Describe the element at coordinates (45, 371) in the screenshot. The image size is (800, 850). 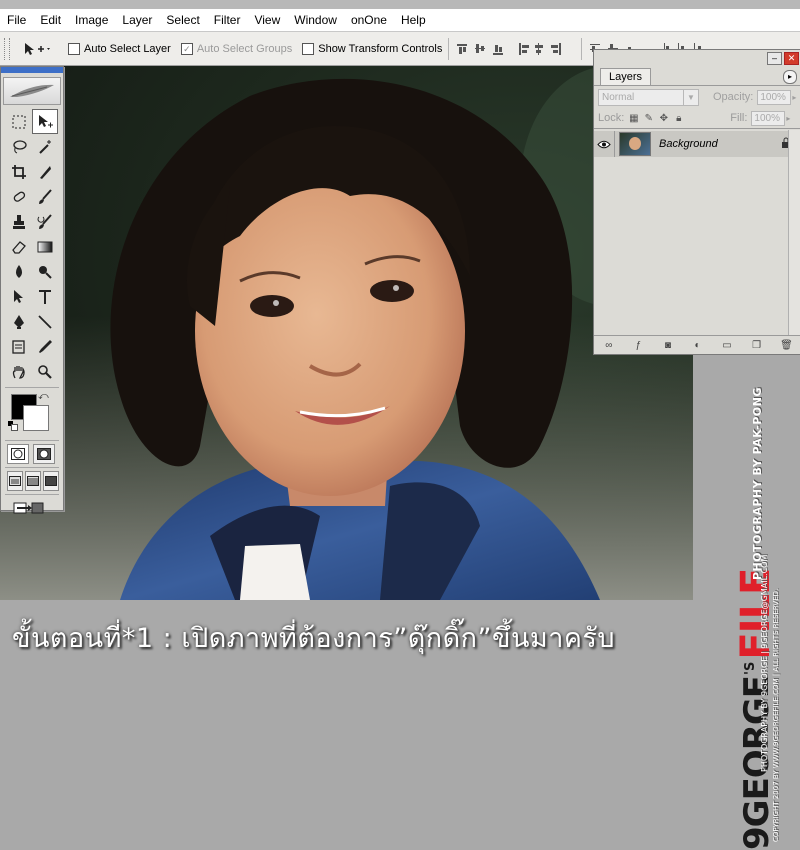
I see `zoom-tool-icon` at that location.